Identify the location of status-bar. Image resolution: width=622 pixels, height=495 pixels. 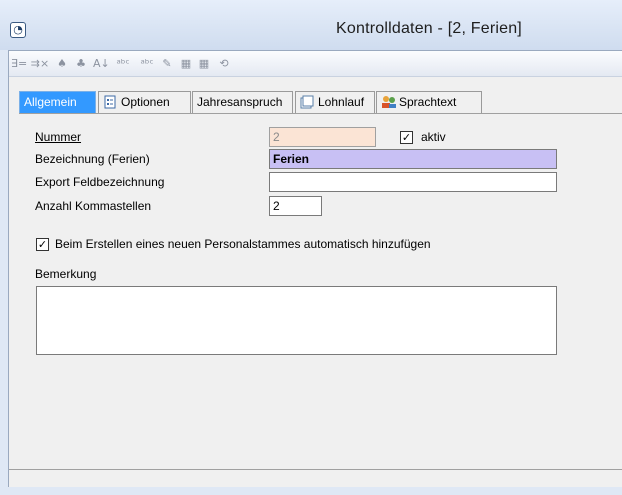
(311, 491).